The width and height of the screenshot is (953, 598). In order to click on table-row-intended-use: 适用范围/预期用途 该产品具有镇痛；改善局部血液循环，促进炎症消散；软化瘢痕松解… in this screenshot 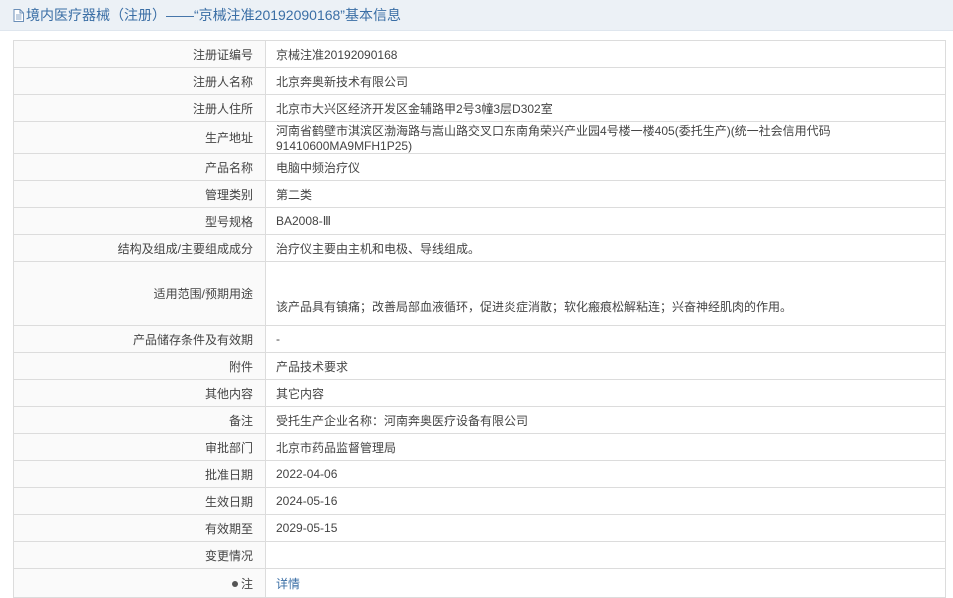, I will do `click(479, 293)`.